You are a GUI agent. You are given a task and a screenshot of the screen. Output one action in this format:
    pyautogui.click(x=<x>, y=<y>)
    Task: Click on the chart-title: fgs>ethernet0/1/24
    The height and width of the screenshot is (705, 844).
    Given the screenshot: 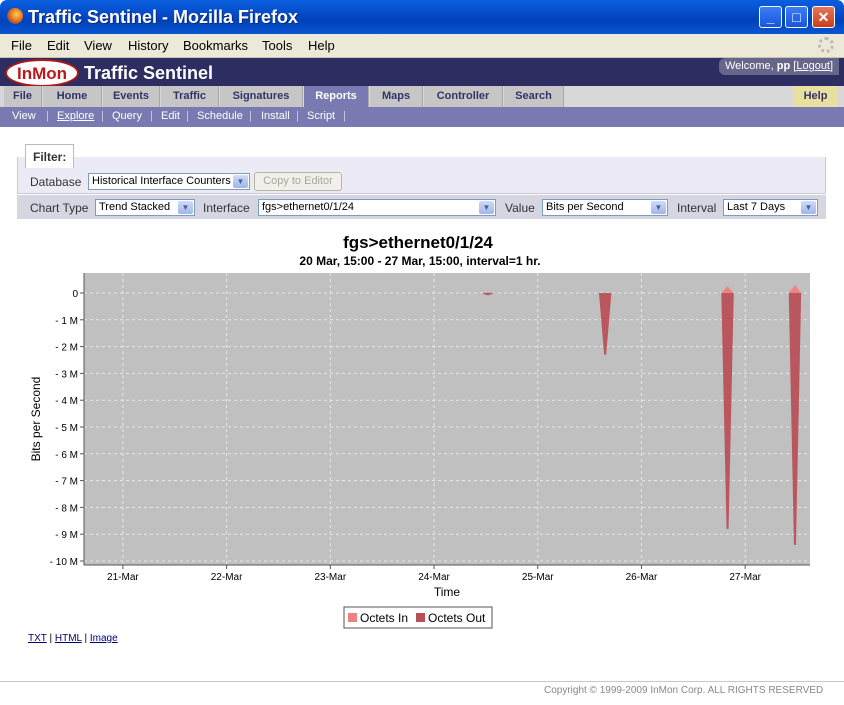 What is the action you would take?
    pyautogui.click(x=418, y=242)
    